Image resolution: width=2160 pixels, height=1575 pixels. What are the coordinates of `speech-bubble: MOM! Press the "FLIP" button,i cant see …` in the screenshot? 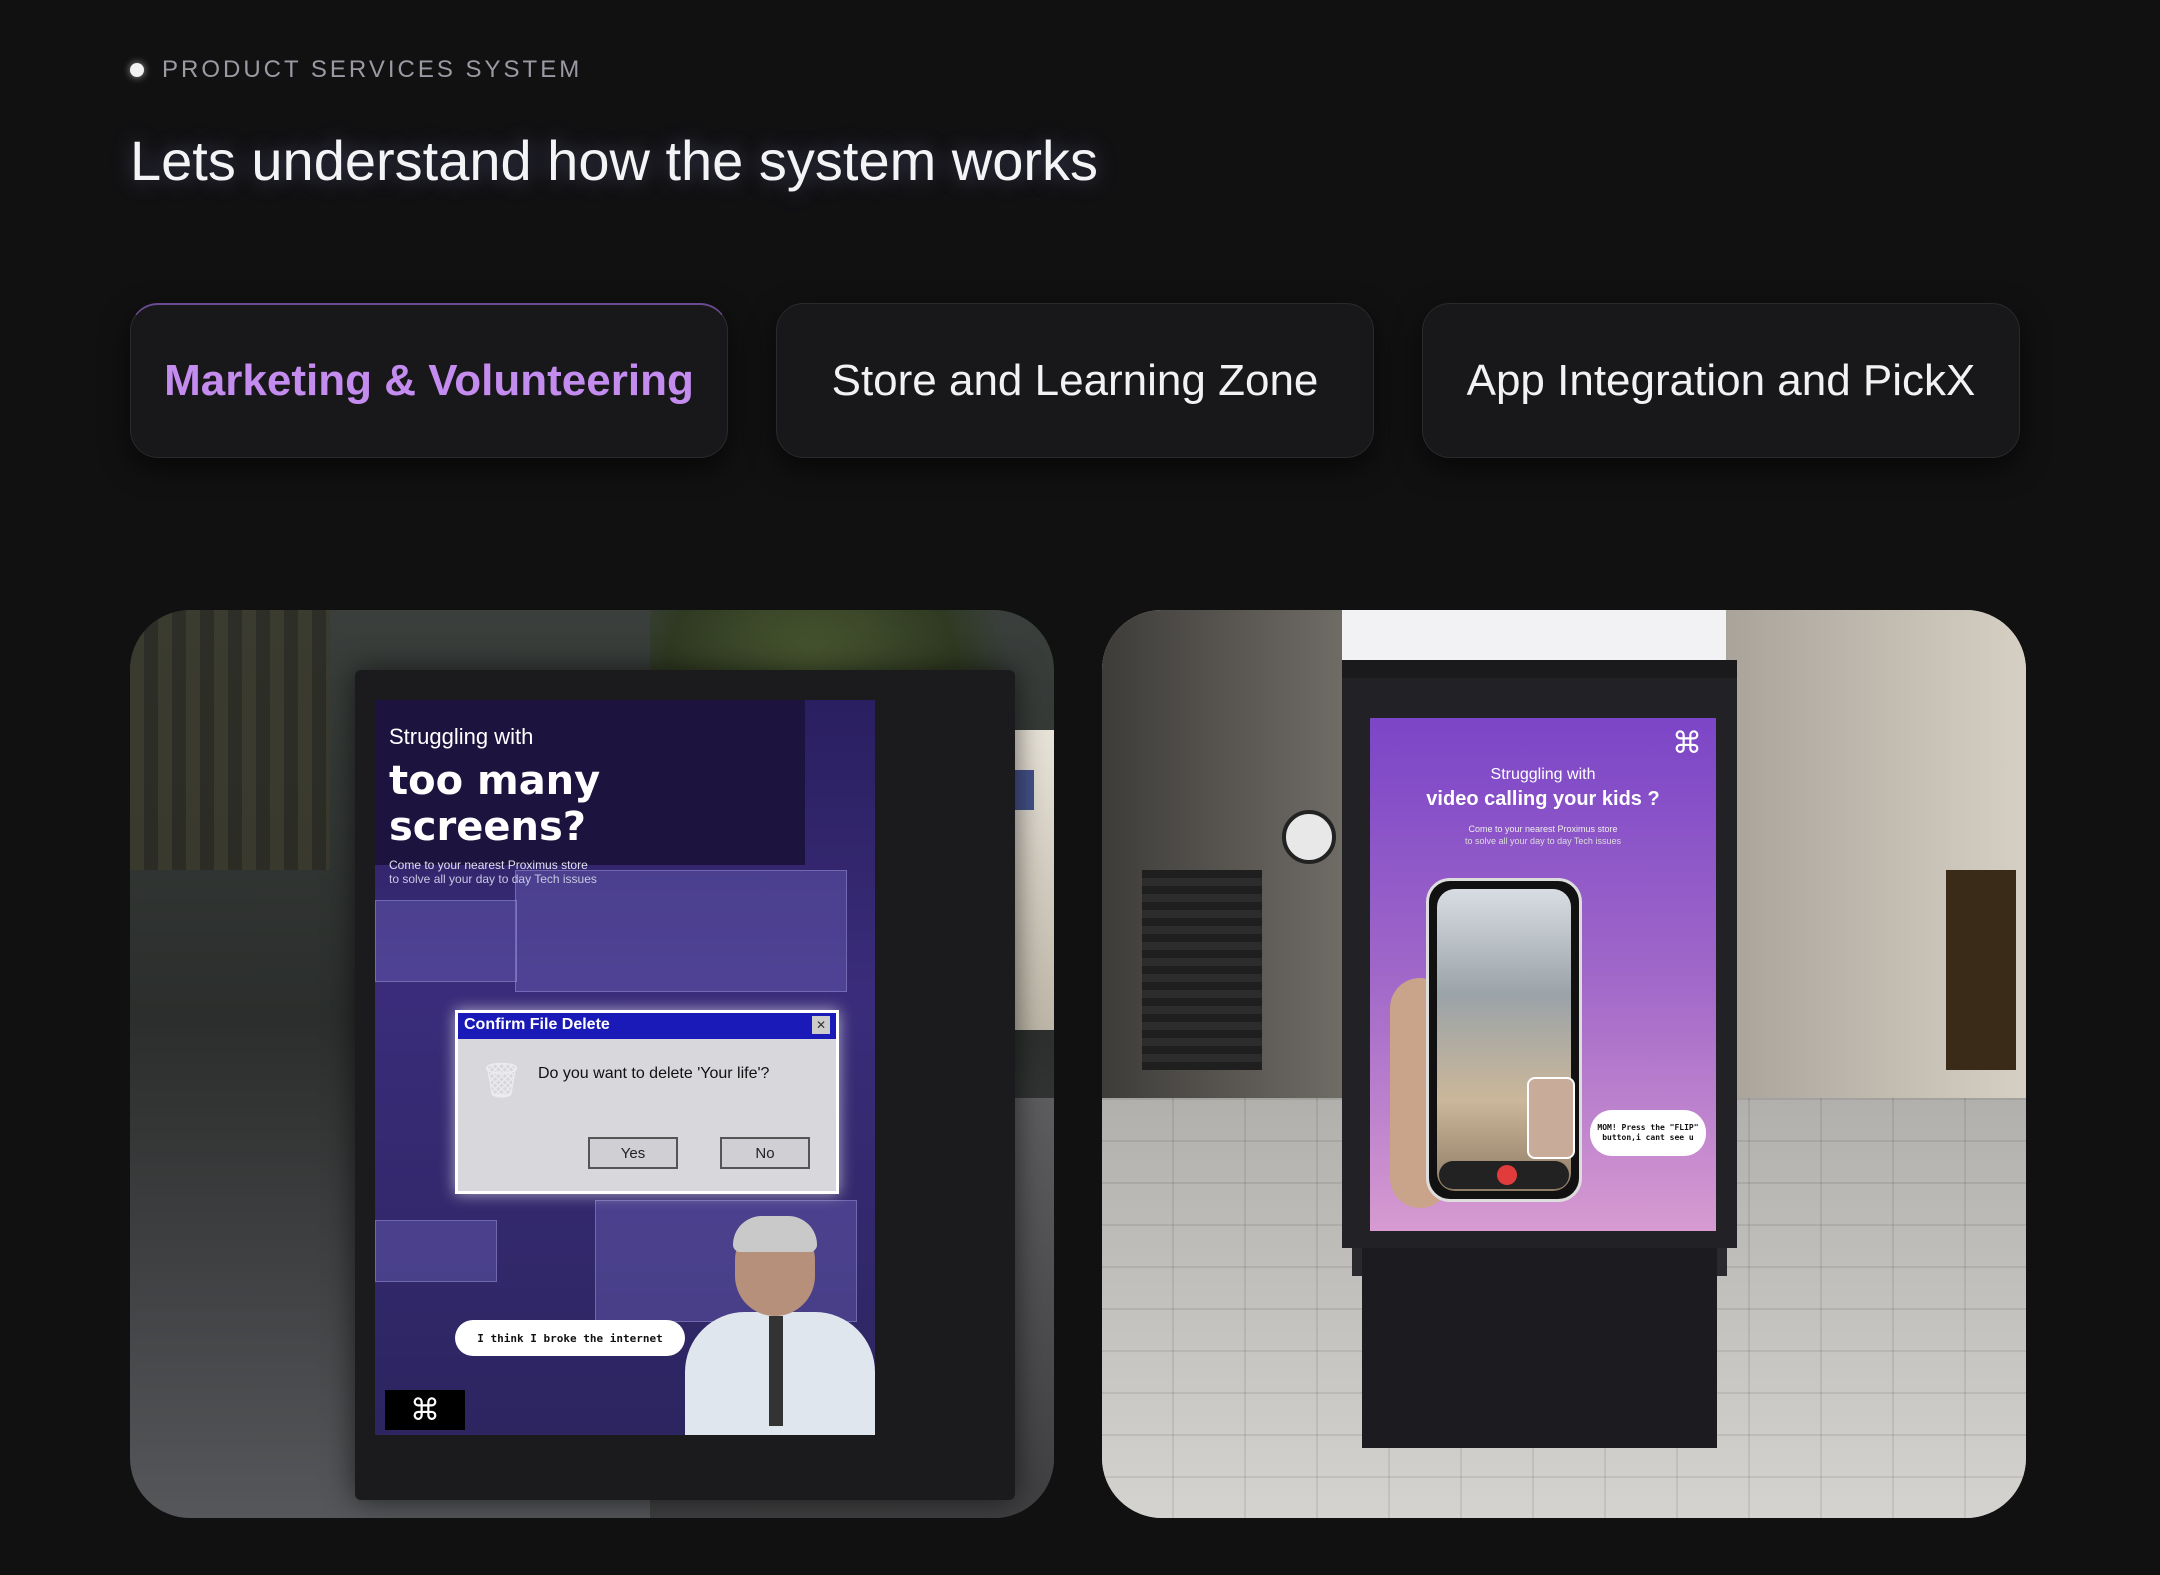 It's located at (1648, 1133).